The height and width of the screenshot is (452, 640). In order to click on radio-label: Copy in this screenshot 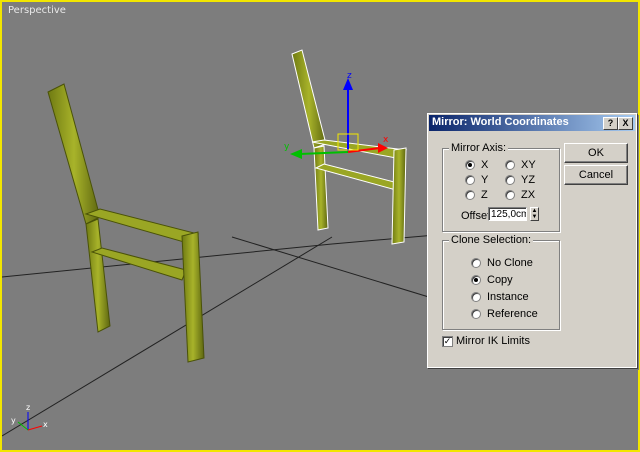, I will do `click(500, 280)`.